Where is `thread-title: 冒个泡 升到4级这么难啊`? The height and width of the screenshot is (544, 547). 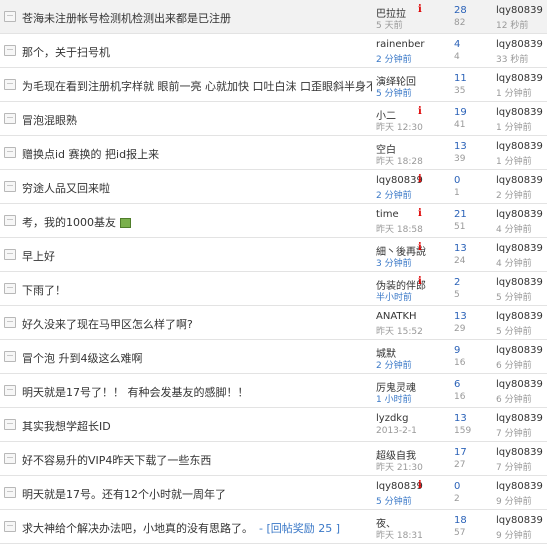 thread-title: 冒个泡 升到4级这么难啊 is located at coordinates (197, 358).